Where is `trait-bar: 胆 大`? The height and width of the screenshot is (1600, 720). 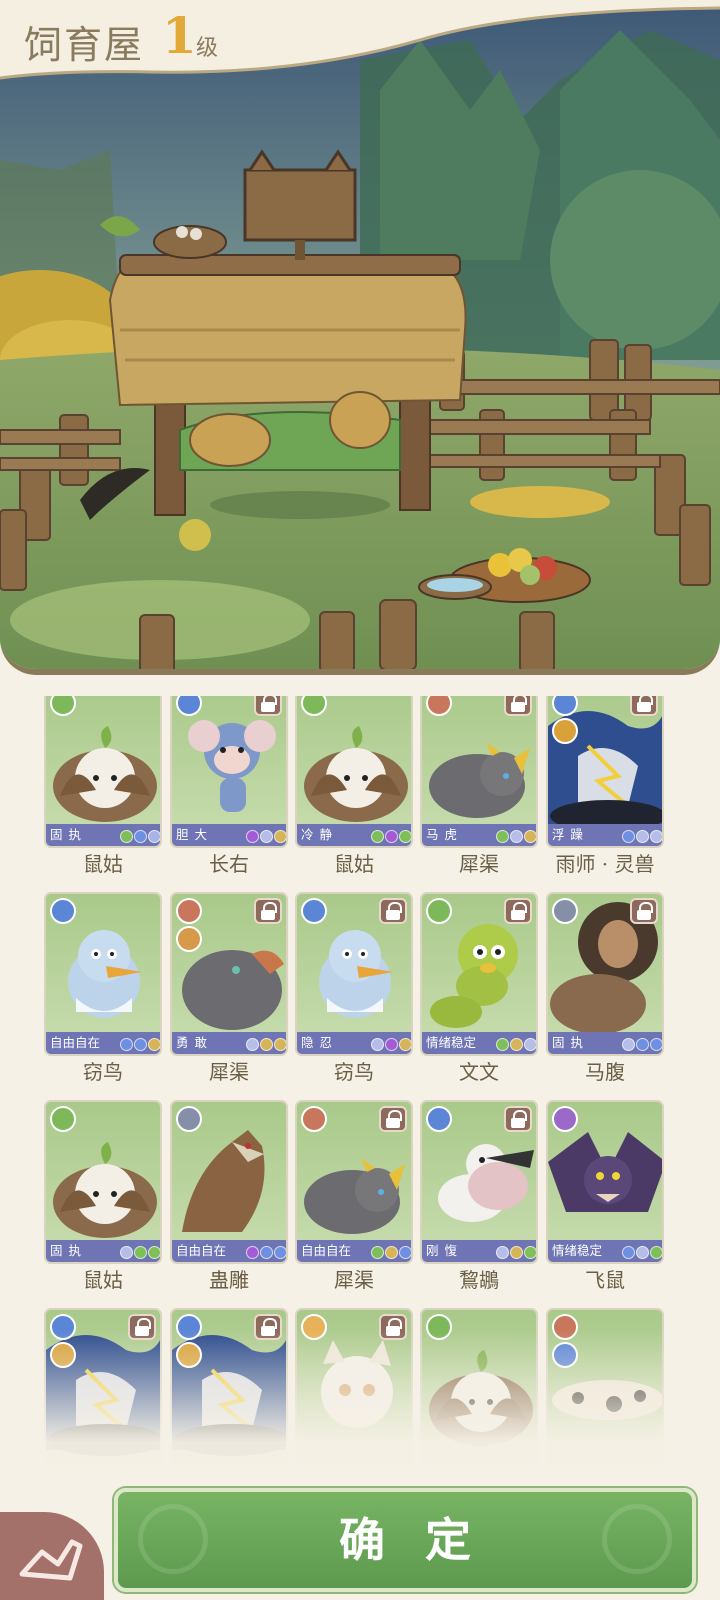 trait-bar: 胆 大 is located at coordinates (229, 835).